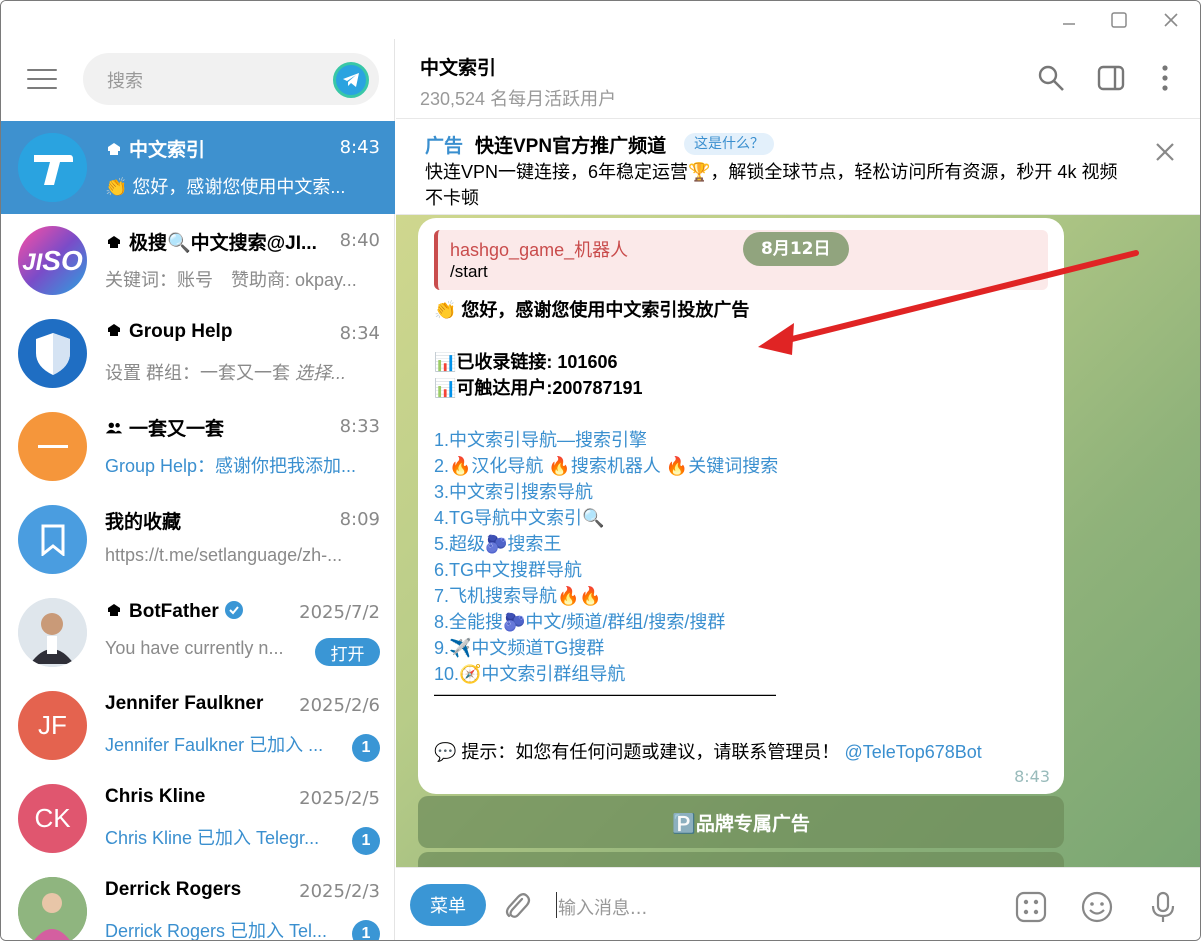 The height and width of the screenshot is (941, 1201). Describe the element at coordinates (600, 20) in the screenshot. I see `title-bar` at that location.